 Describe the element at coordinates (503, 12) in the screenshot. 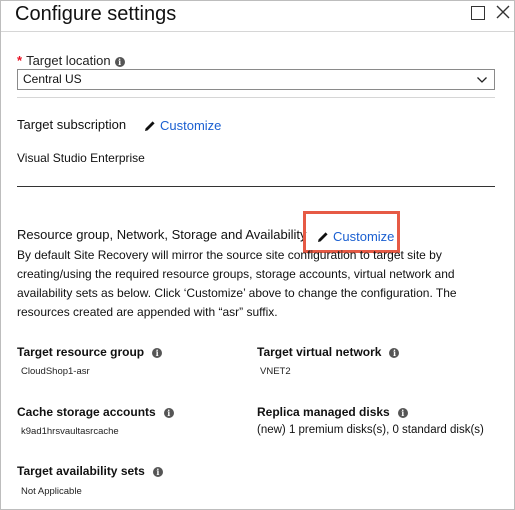

I see `close-icon` at that location.